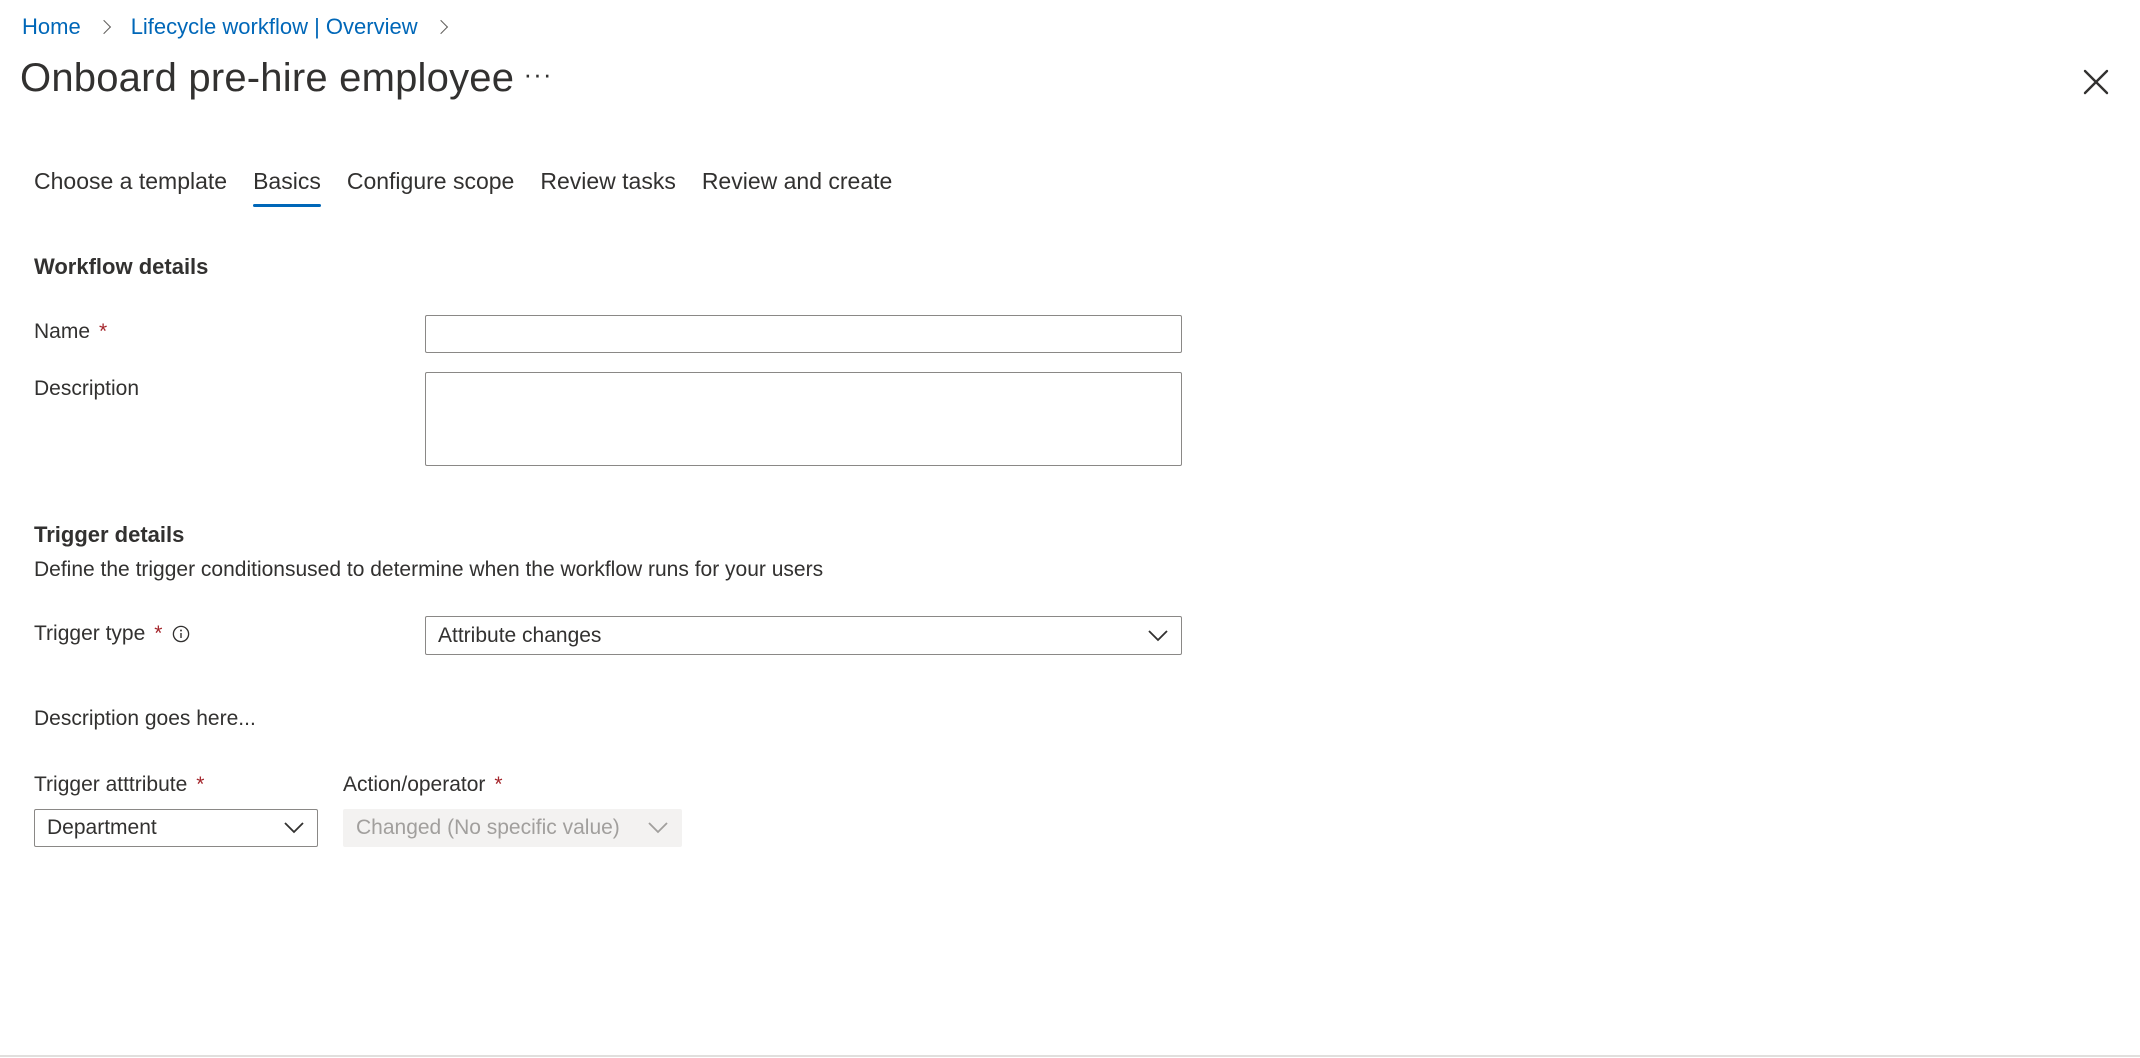  What do you see at coordinates (803, 334) in the screenshot?
I see `name-input` at bounding box center [803, 334].